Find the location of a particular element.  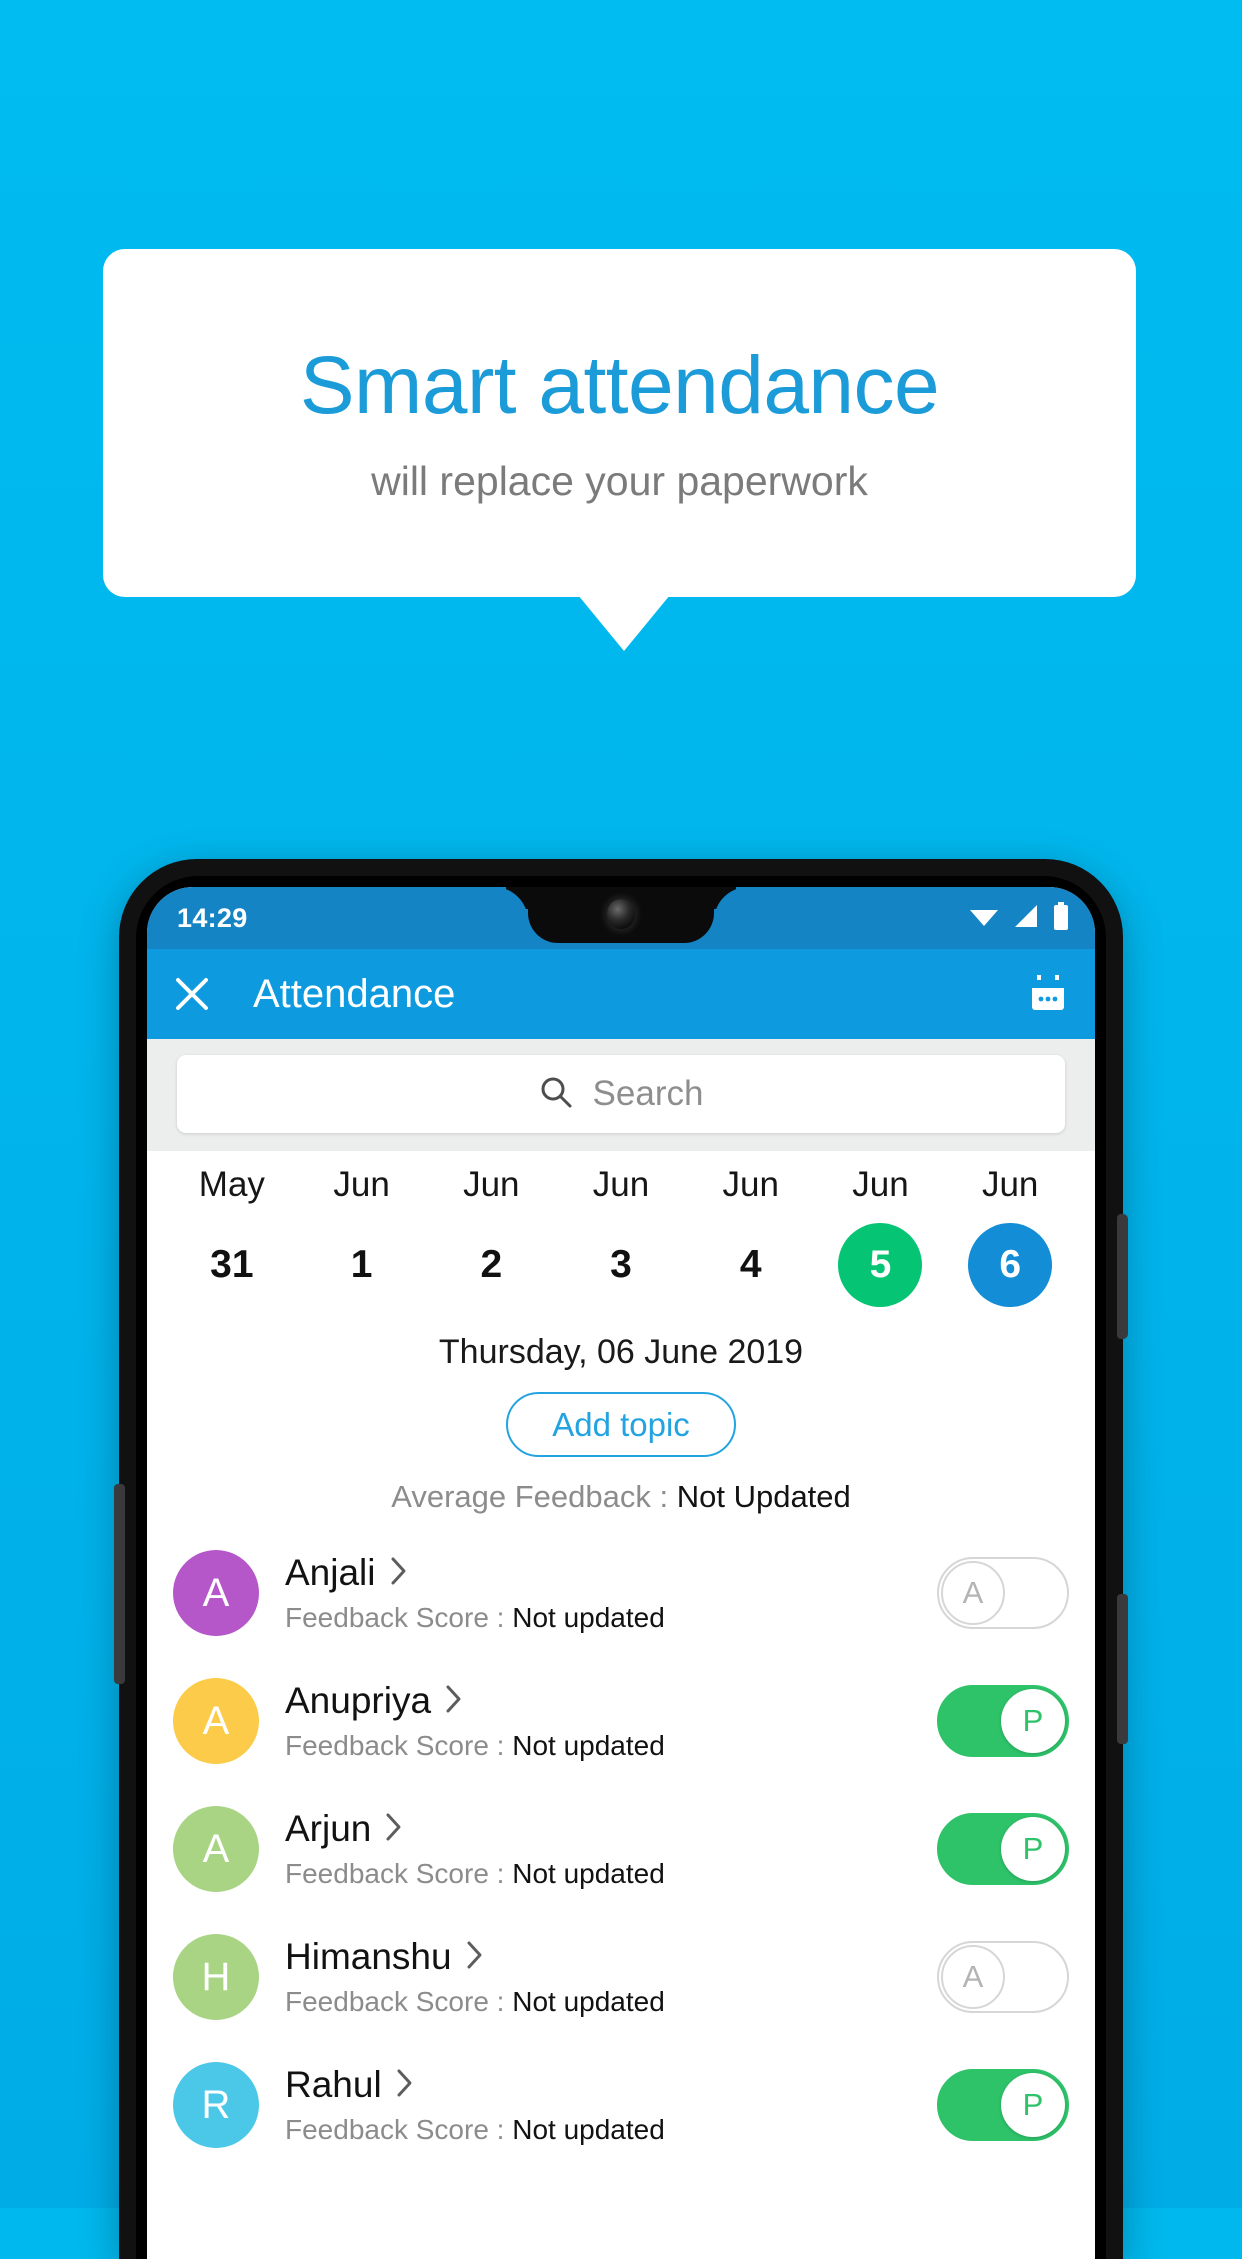

status-bar-clock: 14:29 is located at coordinates (212, 917).